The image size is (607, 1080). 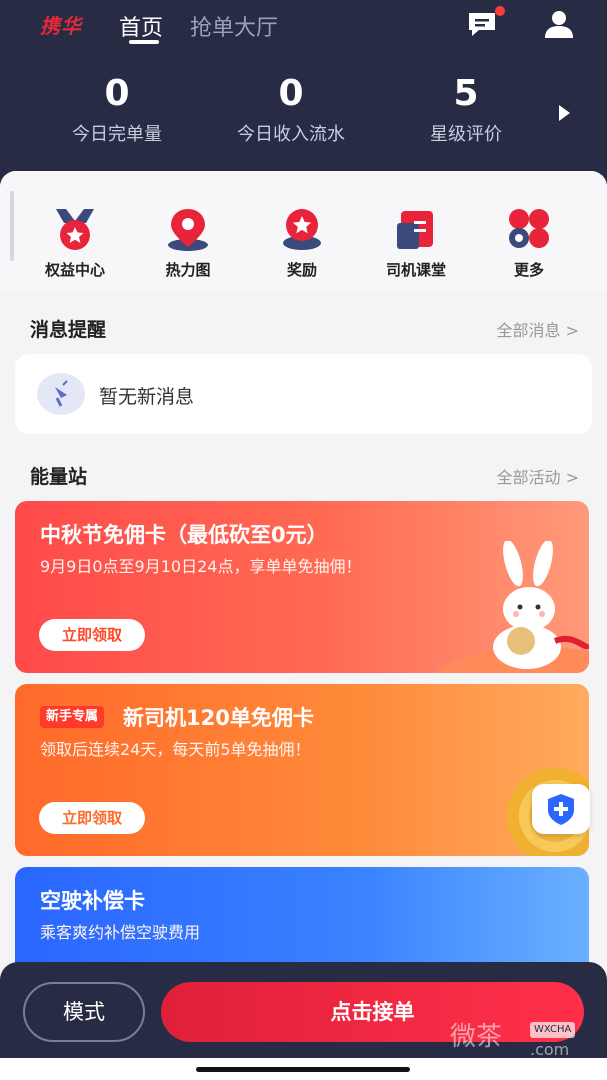 I want to click on chevron-right-icon, so click(x=564, y=113).